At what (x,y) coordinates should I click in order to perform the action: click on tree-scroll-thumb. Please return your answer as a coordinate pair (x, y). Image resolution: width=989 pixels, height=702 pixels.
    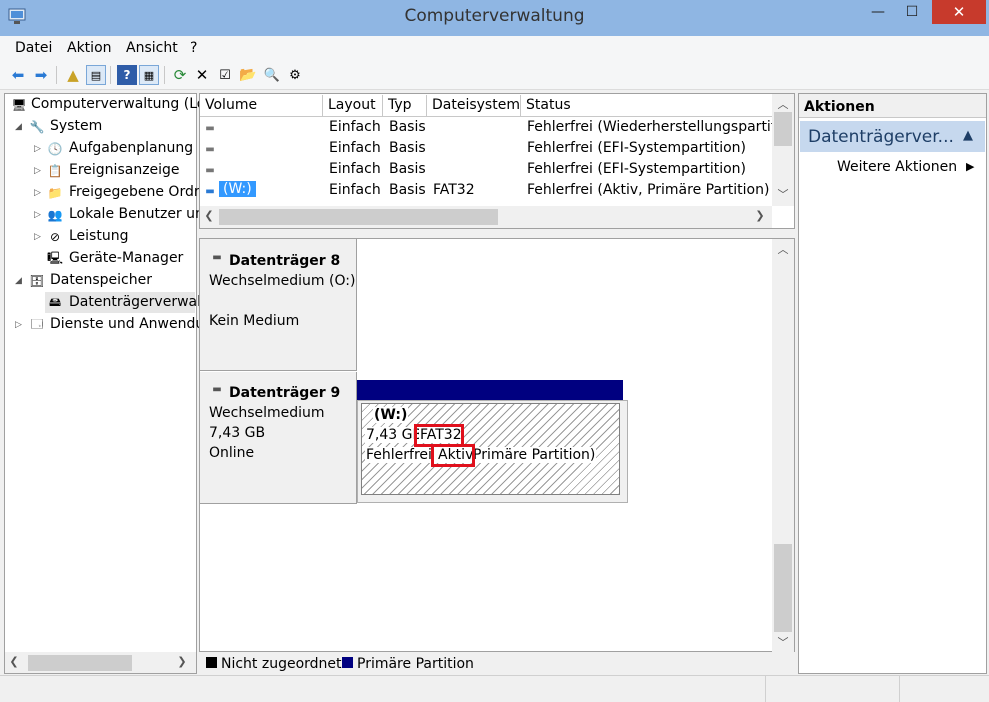
    Looking at the image, I should click on (80, 663).